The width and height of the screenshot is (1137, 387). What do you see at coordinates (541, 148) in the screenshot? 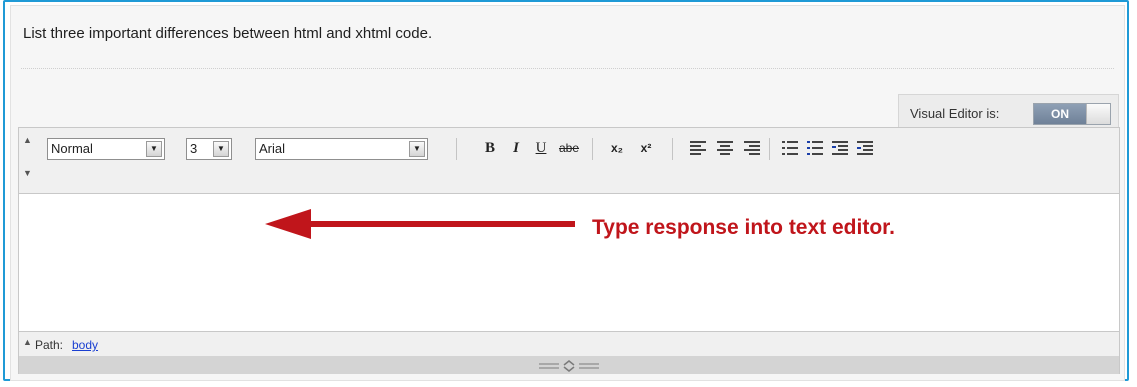
I see `underline-button: U` at bounding box center [541, 148].